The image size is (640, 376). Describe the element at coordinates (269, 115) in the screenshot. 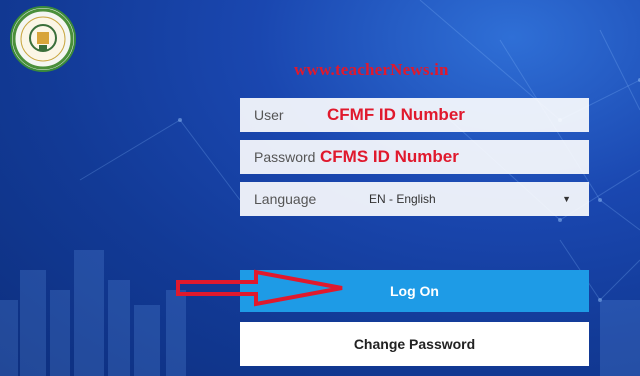

I see `user-label: User` at that location.